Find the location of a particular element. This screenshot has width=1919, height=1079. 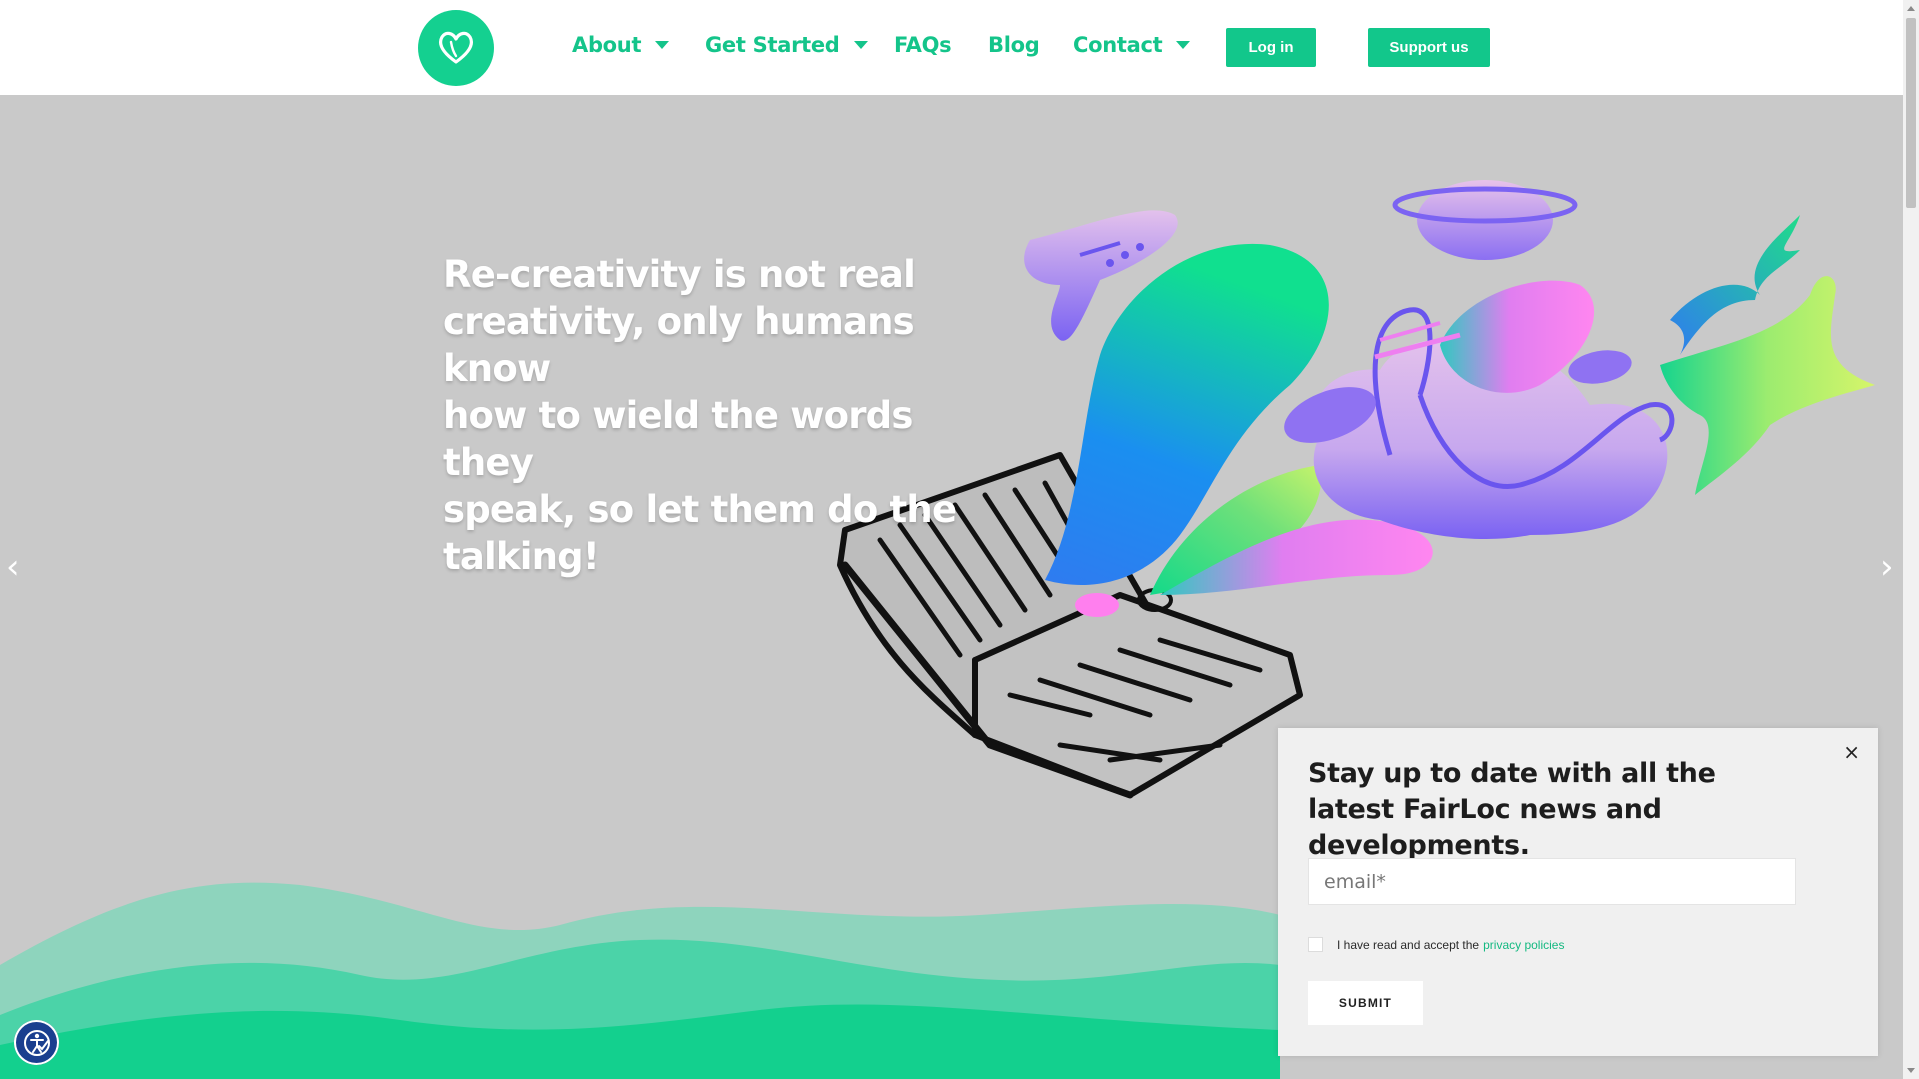

nav-about: About is located at coordinates (621, 45).